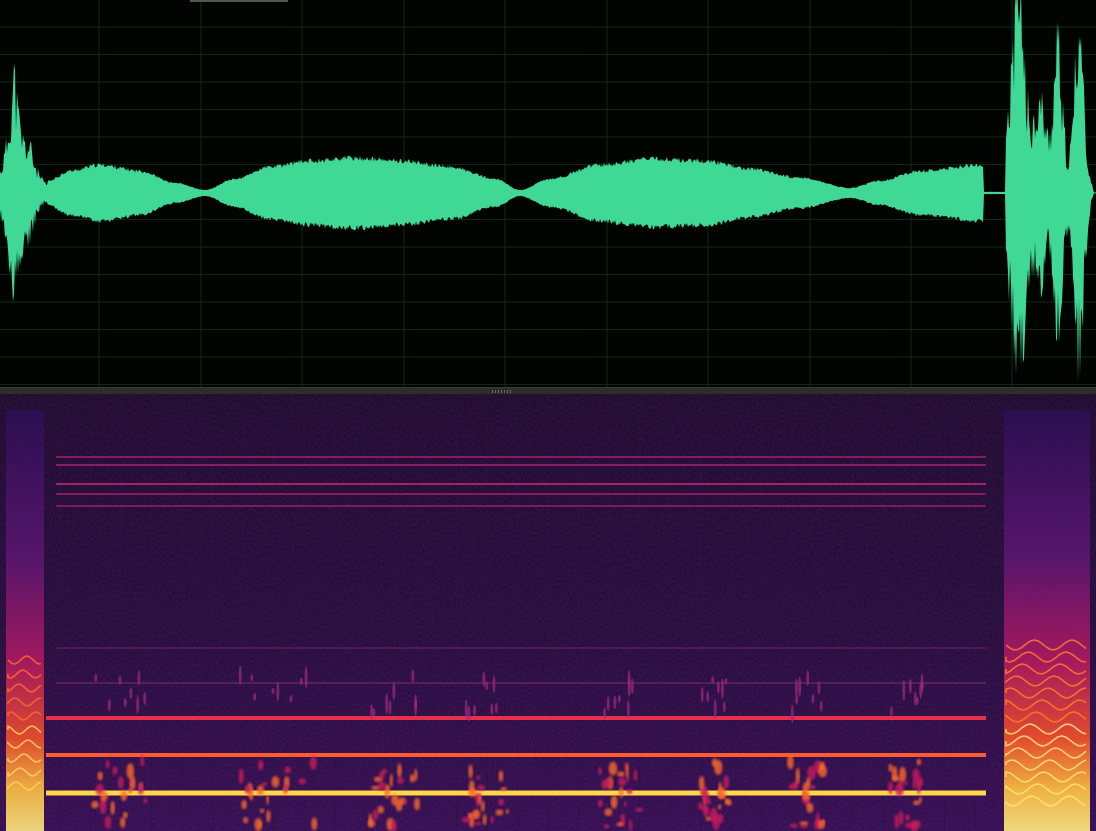 Image resolution: width=1096 pixels, height=831 pixels. I want to click on horizontal-scroll-thumb, so click(239, 1).